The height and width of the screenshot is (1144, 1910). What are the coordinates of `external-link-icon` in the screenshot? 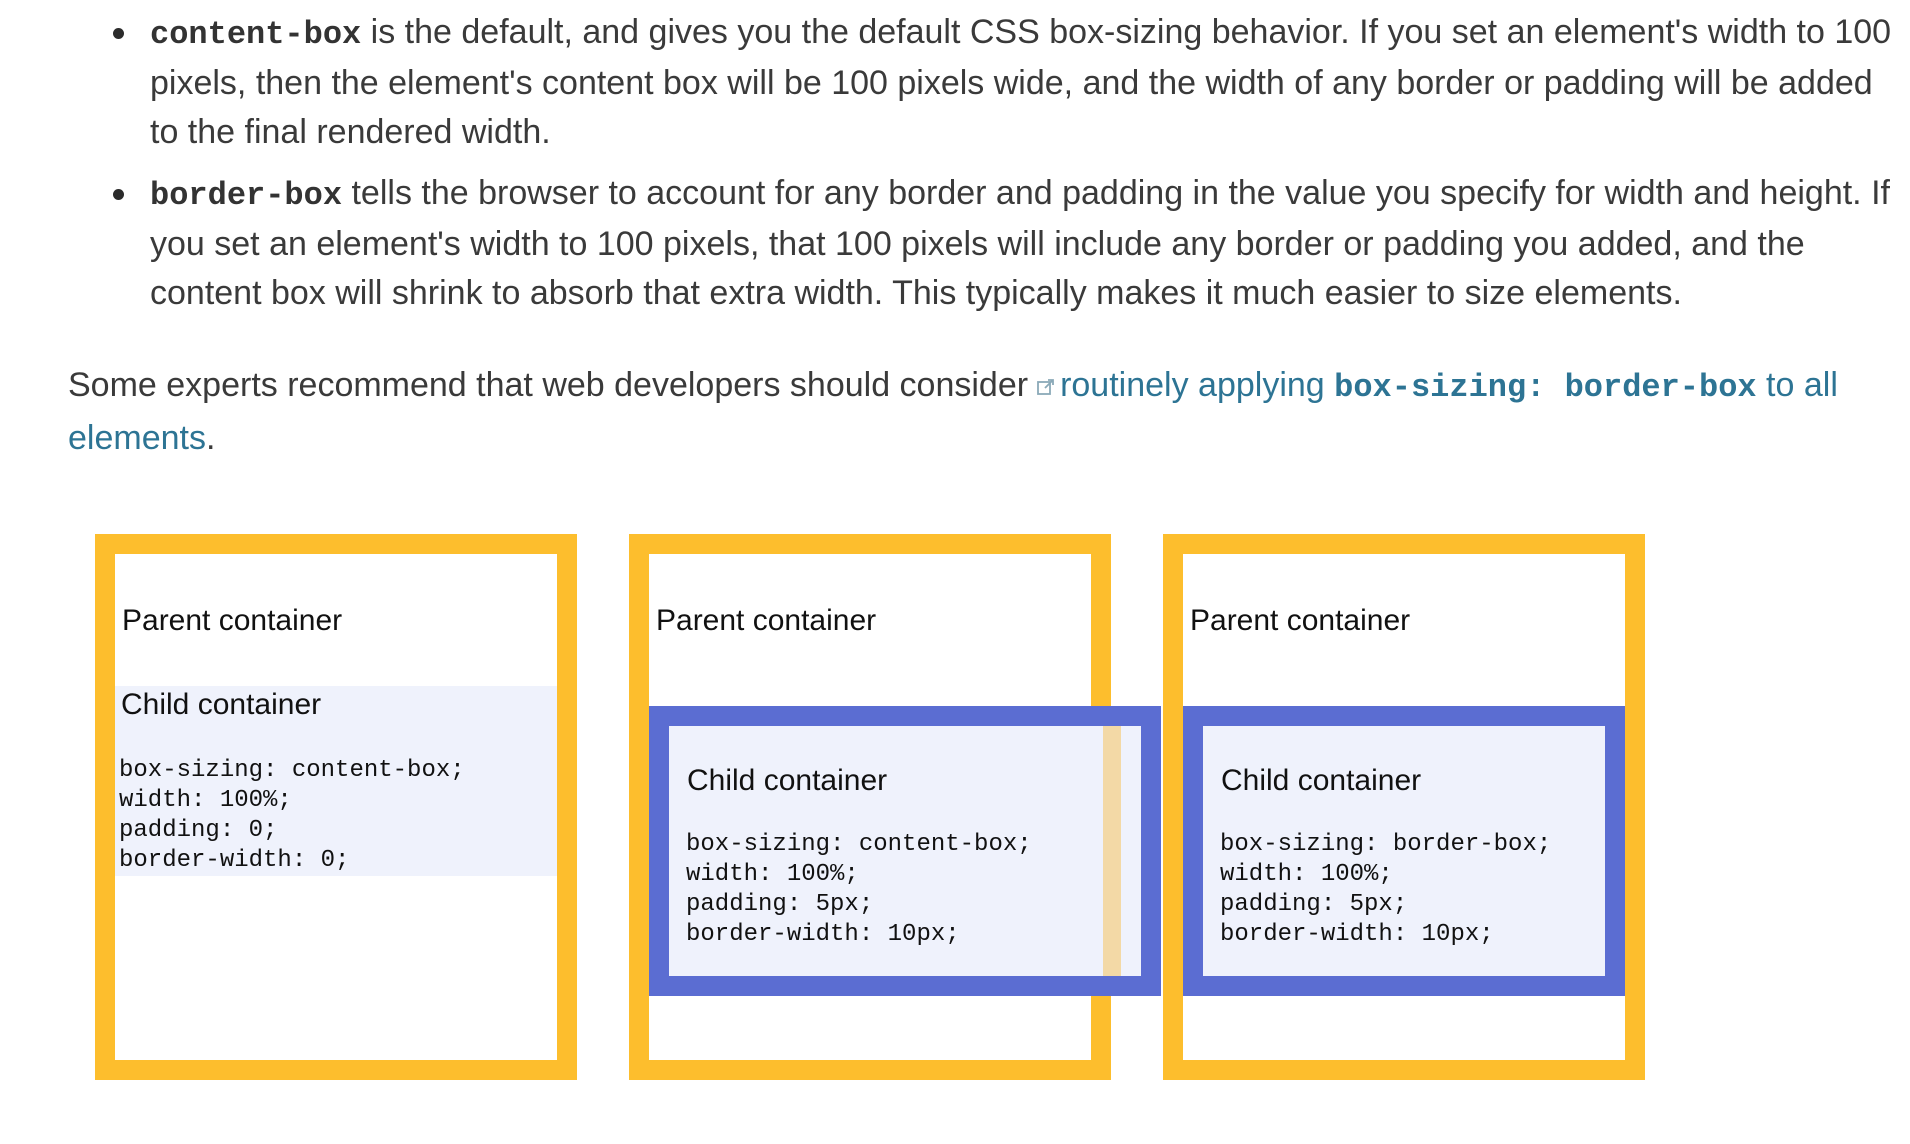 It's located at (1045, 387).